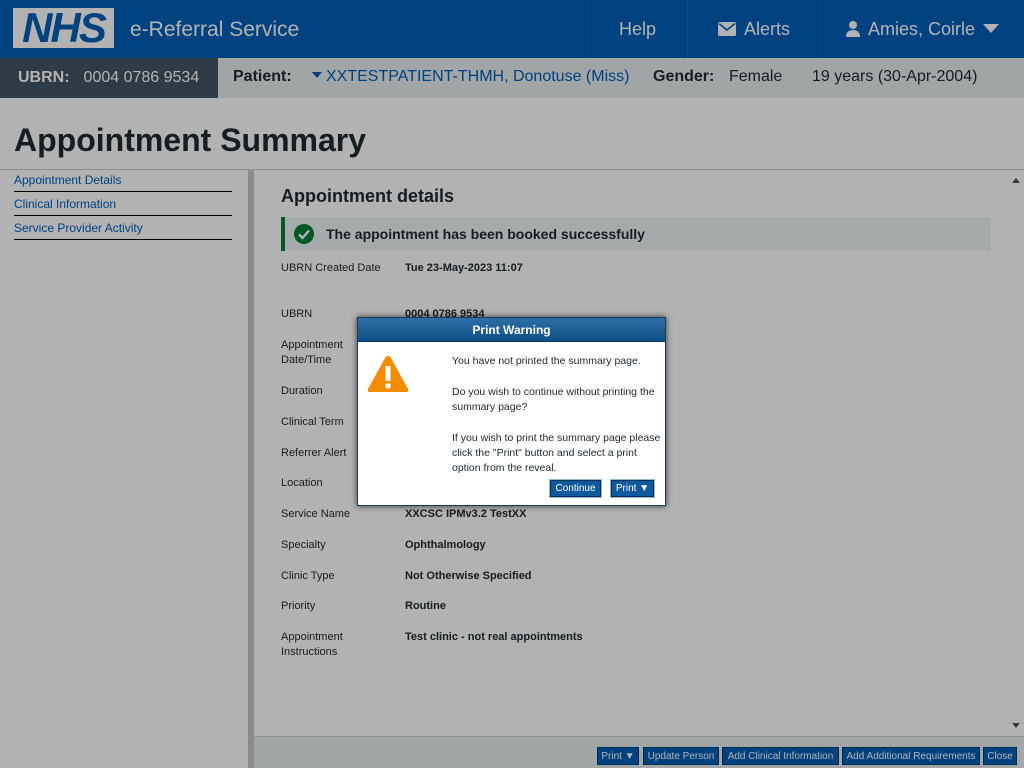 The image size is (1024, 768). I want to click on dialog-line: You have not printed the summary page., so click(546, 361).